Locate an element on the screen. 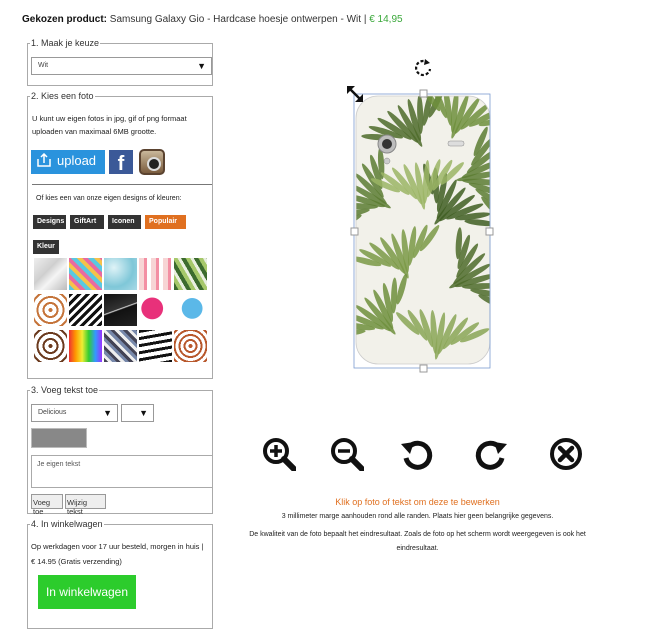  upload-label: upload is located at coordinates (77, 160).